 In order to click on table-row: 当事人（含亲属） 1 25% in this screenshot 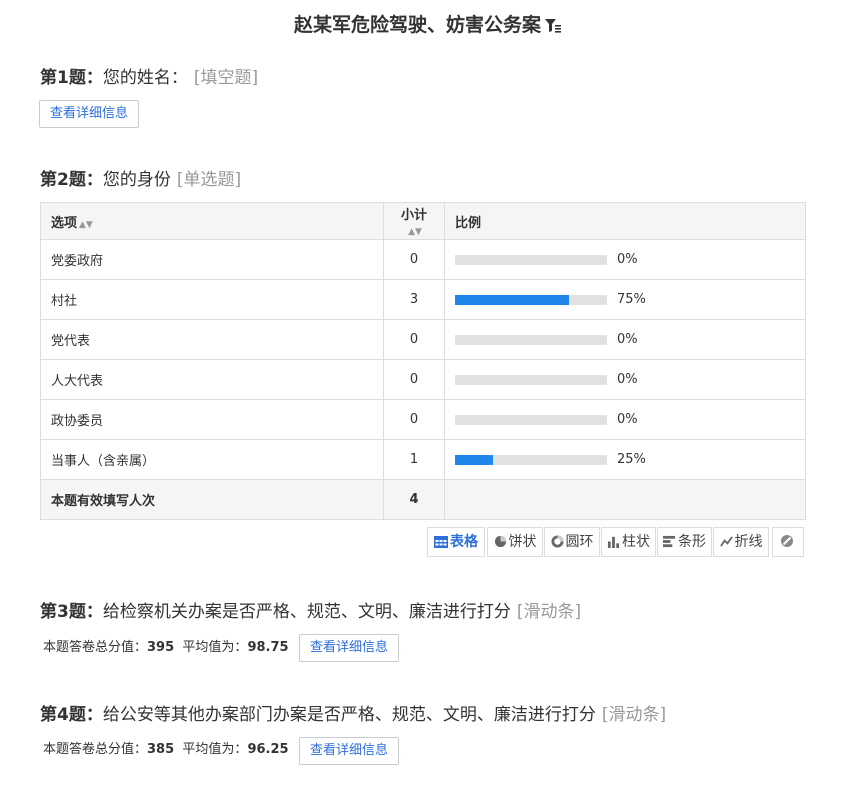, I will do `click(423, 459)`.